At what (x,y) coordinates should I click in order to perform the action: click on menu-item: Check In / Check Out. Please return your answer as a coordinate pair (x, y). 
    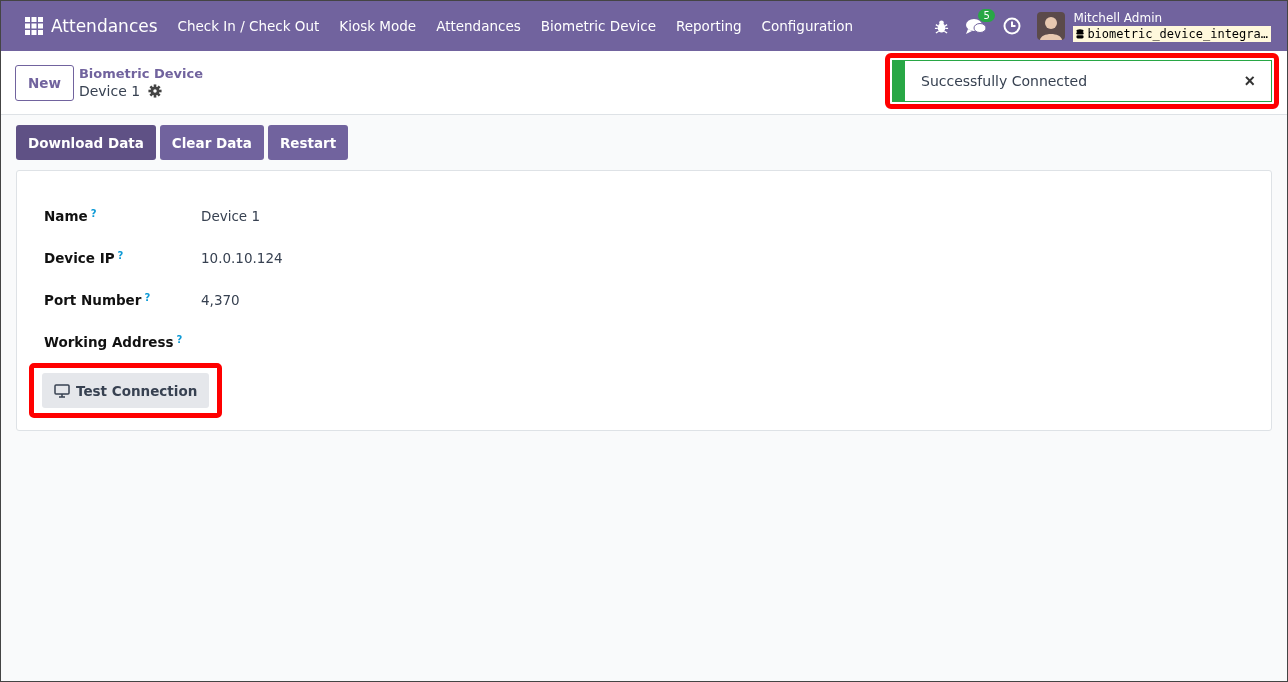
    Looking at the image, I should click on (248, 26).